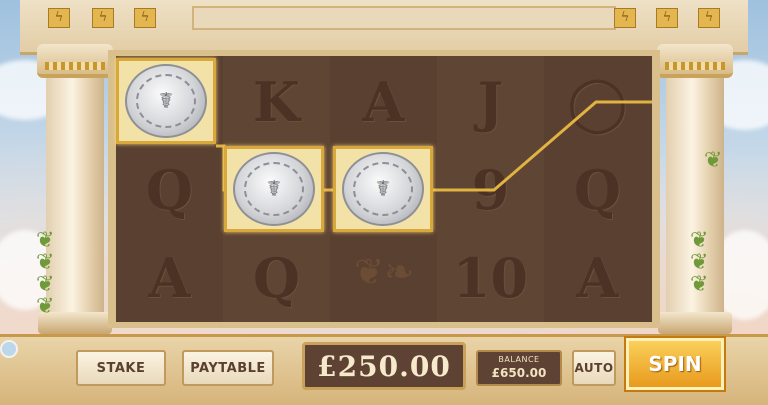 The image size is (768, 405). I want to click on spin-button: SPIN, so click(675, 364).